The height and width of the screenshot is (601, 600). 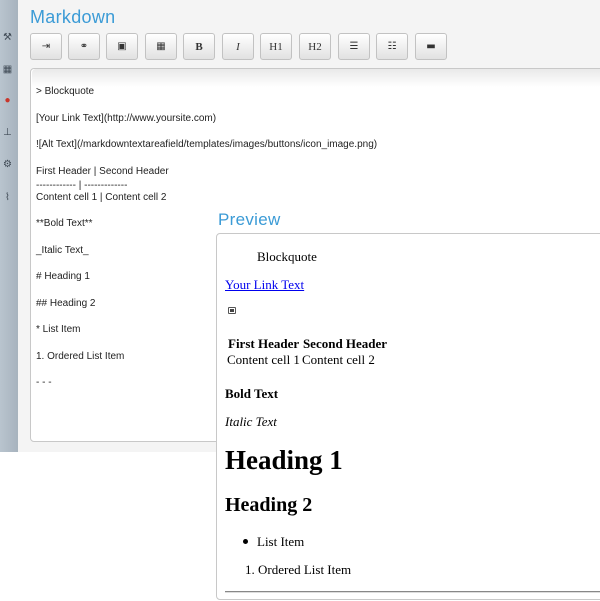 I want to click on pin-icon: ⌇, so click(x=7, y=197).